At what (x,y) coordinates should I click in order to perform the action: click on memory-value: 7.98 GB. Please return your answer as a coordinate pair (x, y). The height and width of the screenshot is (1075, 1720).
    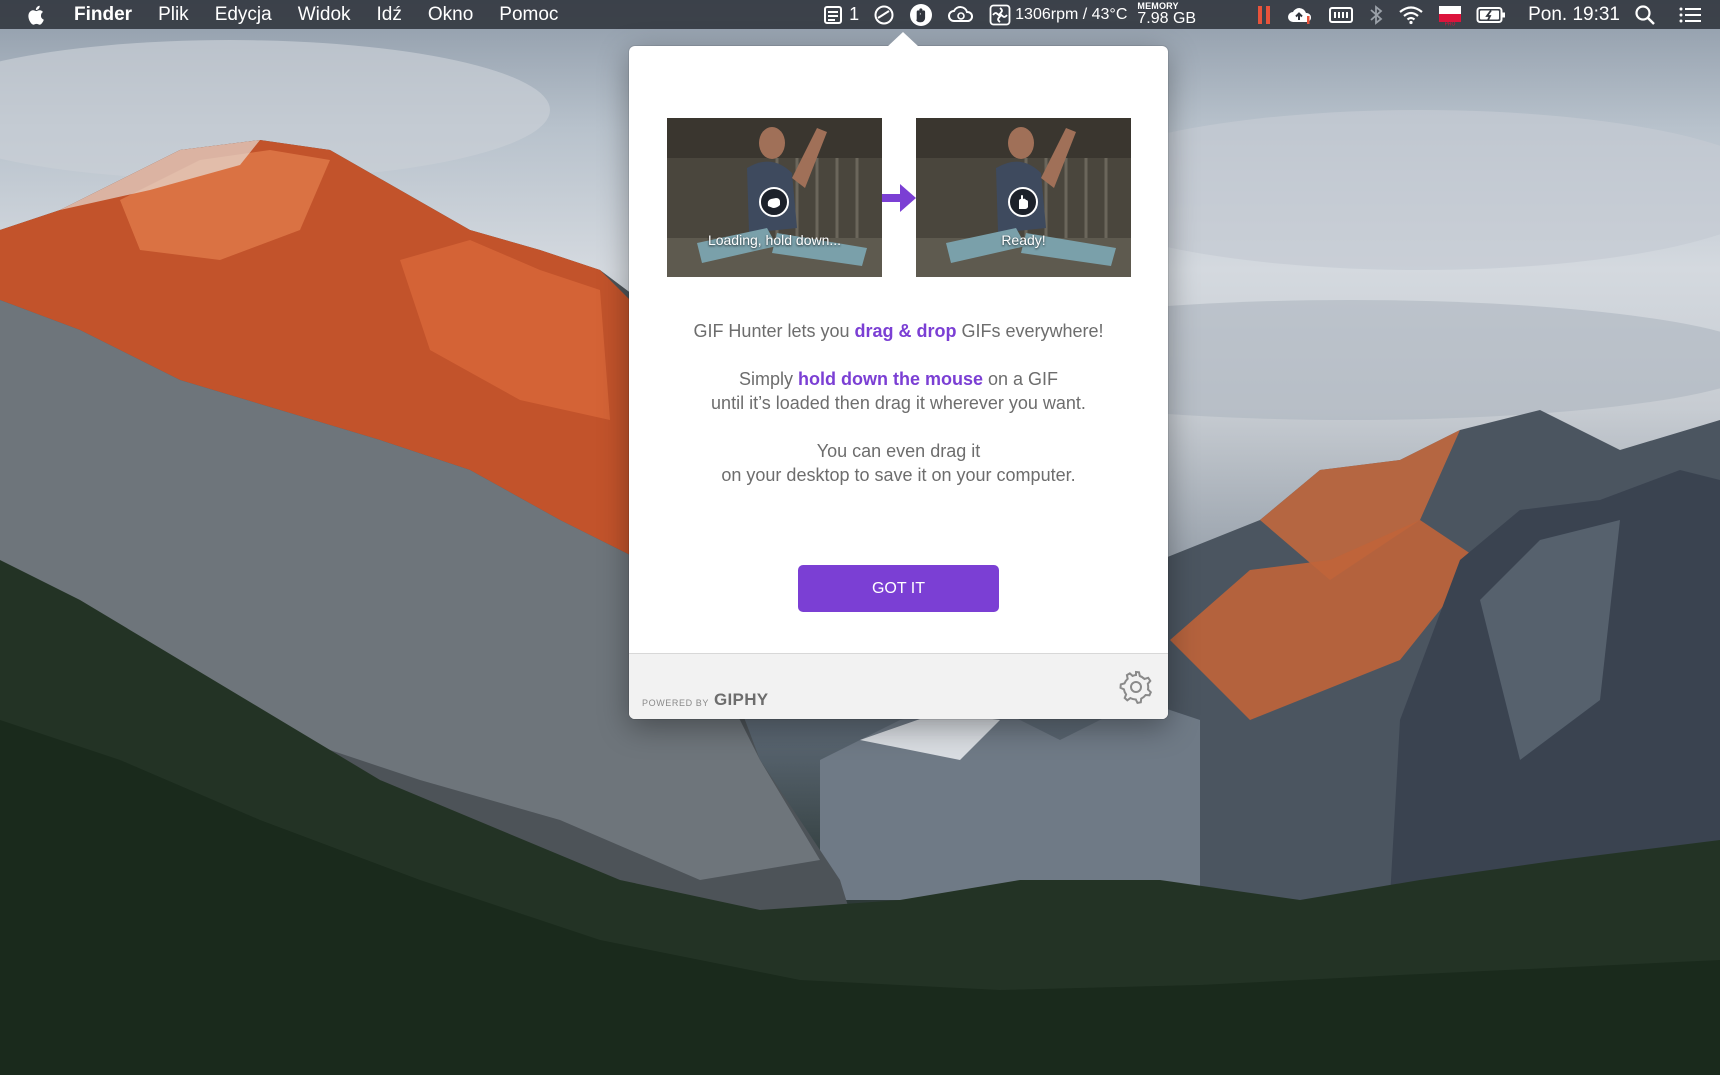
    Looking at the image, I should click on (1167, 18).